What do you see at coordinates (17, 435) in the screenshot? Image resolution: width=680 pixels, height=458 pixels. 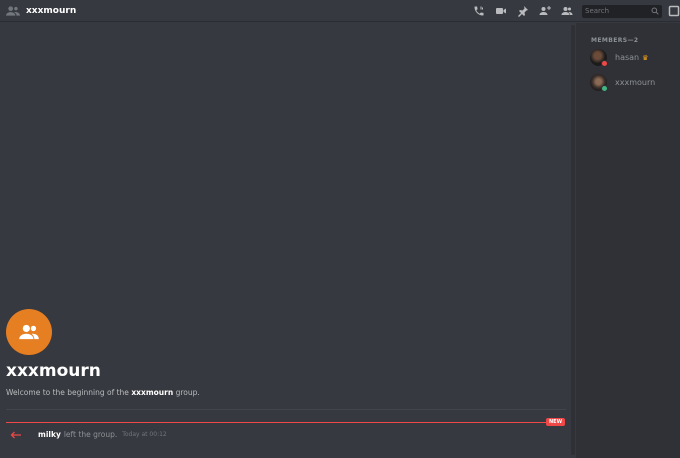 I see `leave-arrow-icon` at bounding box center [17, 435].